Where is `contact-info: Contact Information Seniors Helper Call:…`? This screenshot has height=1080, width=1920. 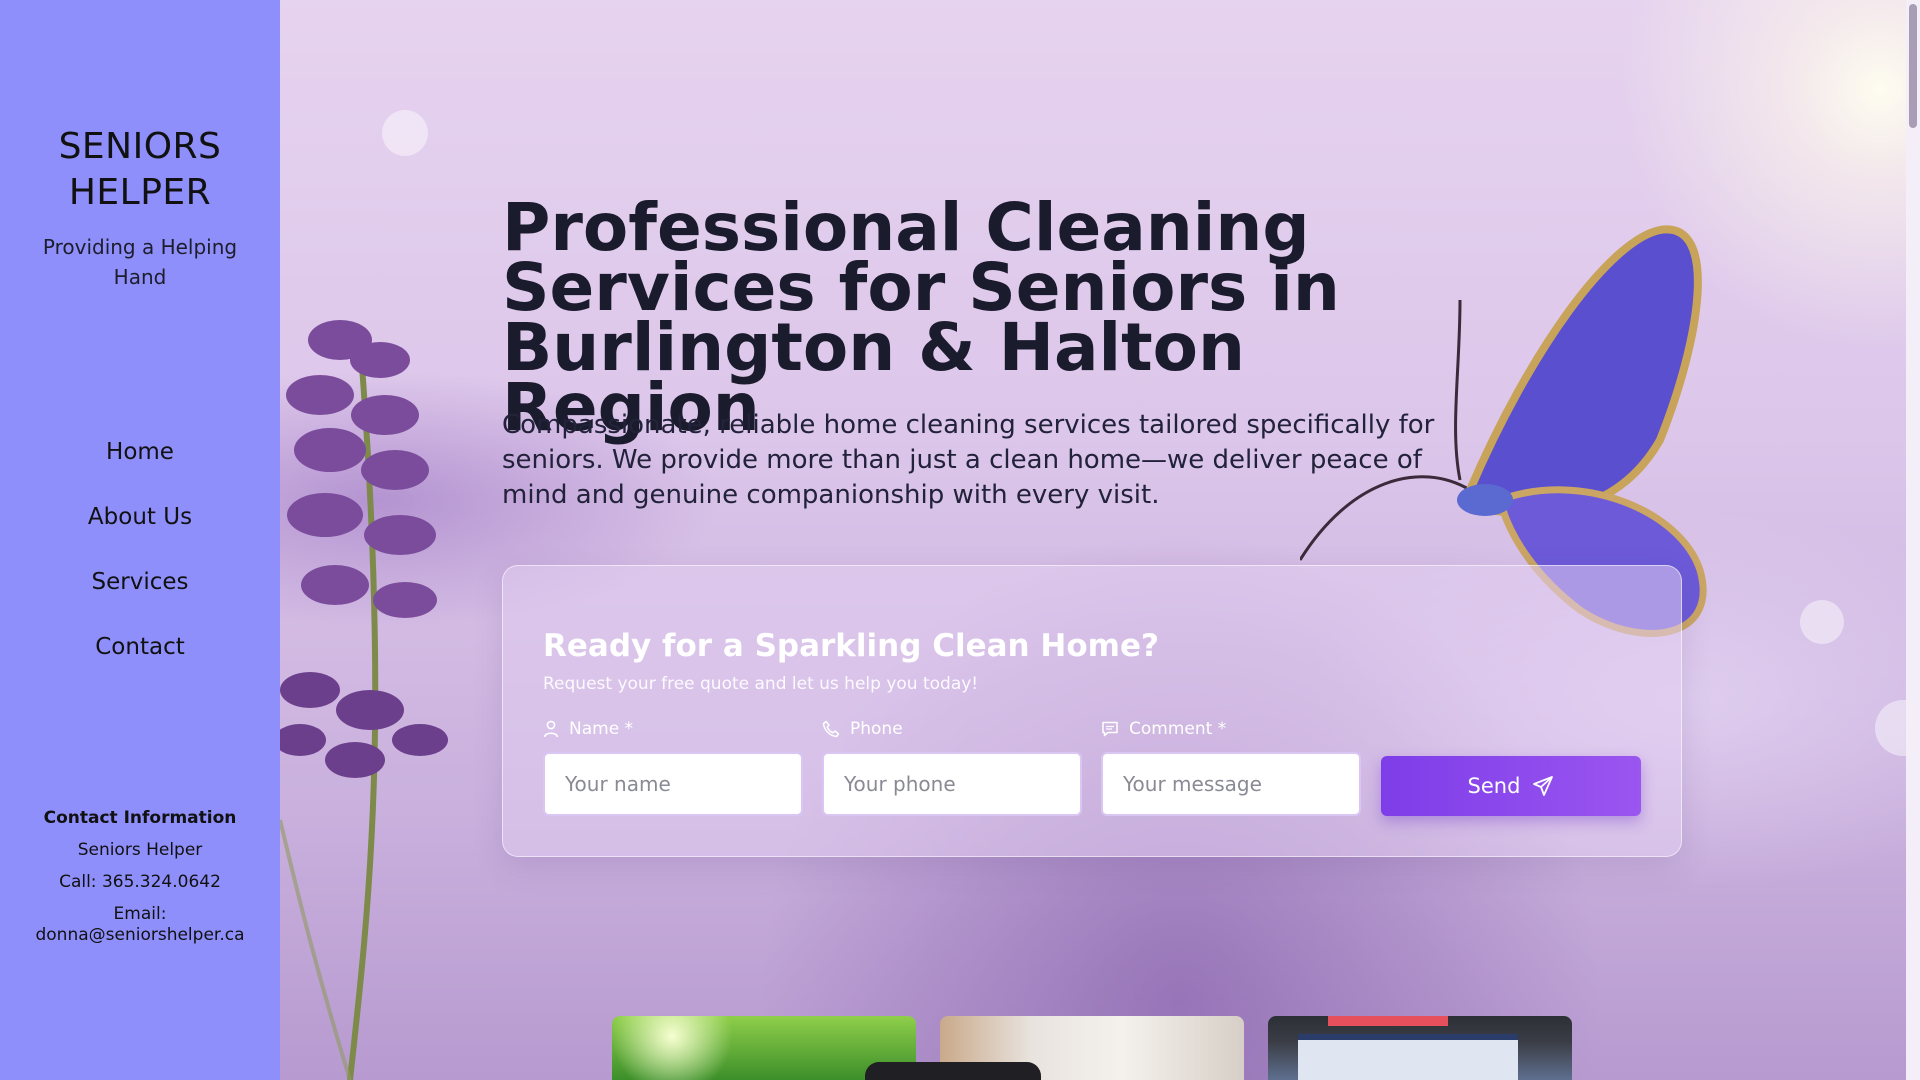
contact-info: Contact Information Seniors Helper Call:… is located at coordinates (140, 877).